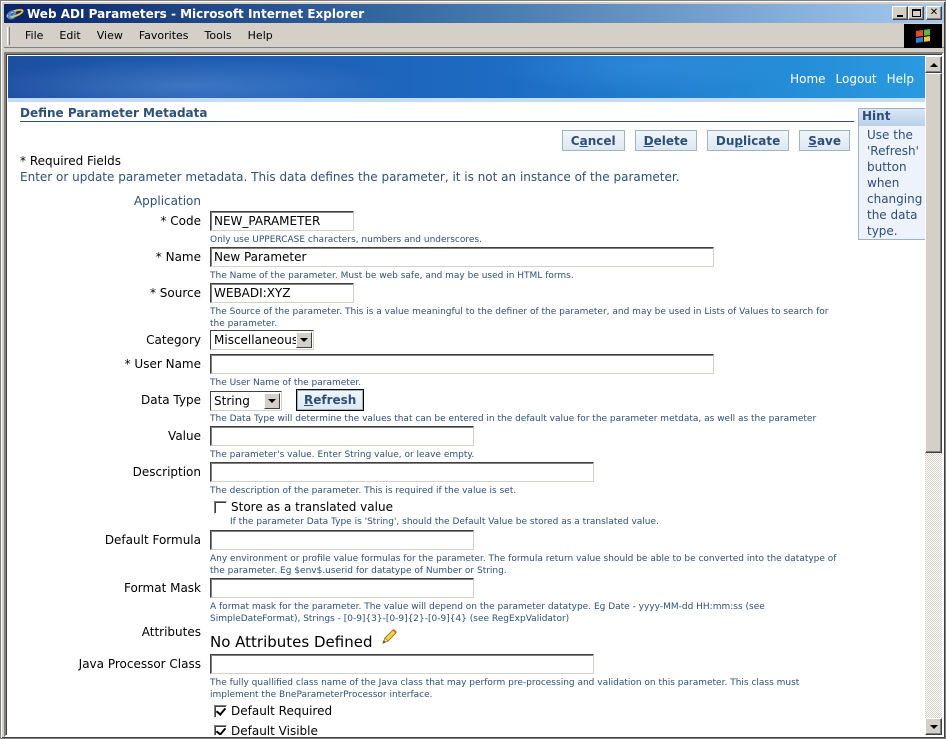 This screenshot has height=739, width=946. Describe the element at coordinates (933, 726) in the screenshot. I see `scroll-down-arrow-icon` at that location.